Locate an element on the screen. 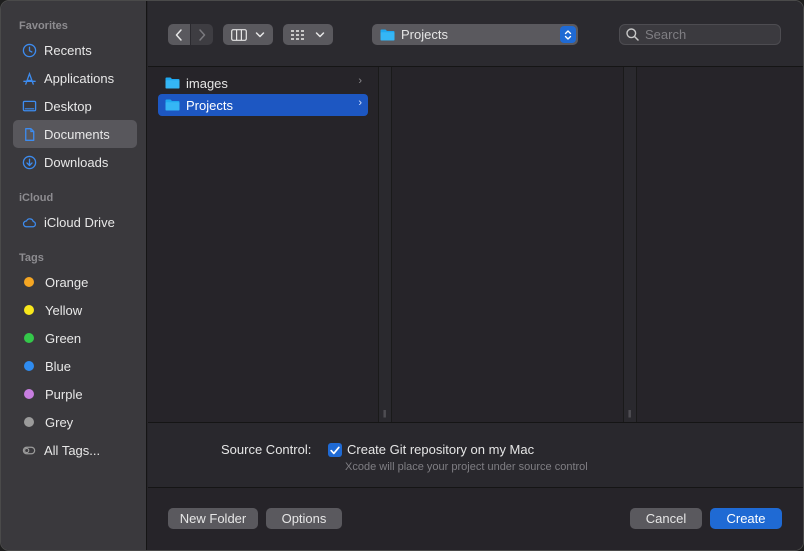  sidebar-item-icloud-drive: iCloud Drive is located at coordinates (75, 222).